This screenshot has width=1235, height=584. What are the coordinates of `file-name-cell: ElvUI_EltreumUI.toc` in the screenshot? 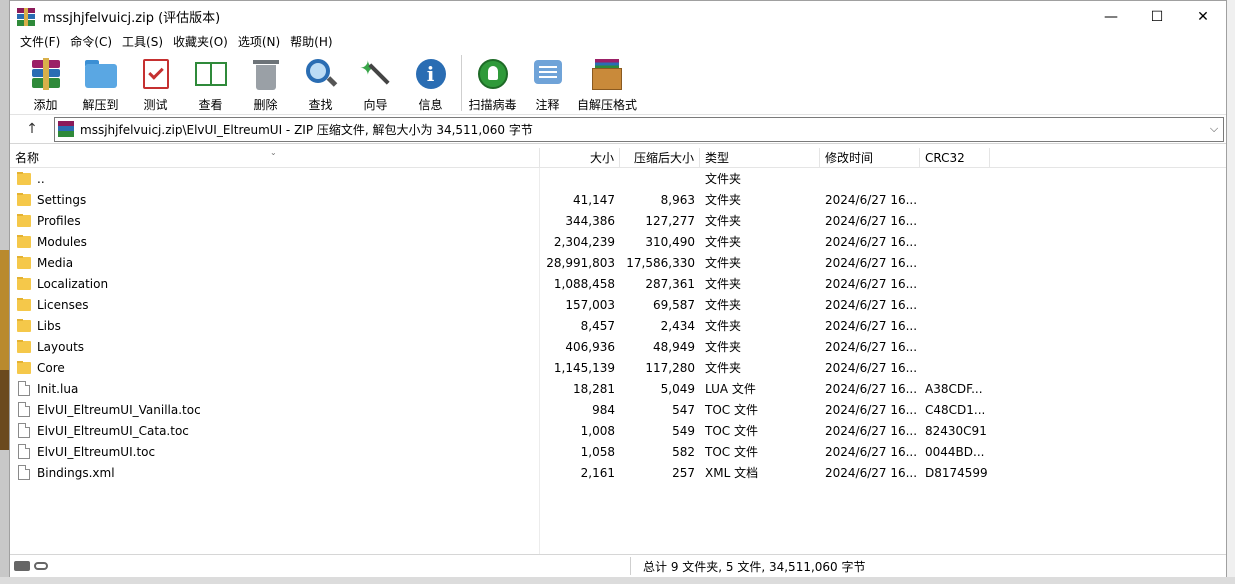 It's located at (275, 451).